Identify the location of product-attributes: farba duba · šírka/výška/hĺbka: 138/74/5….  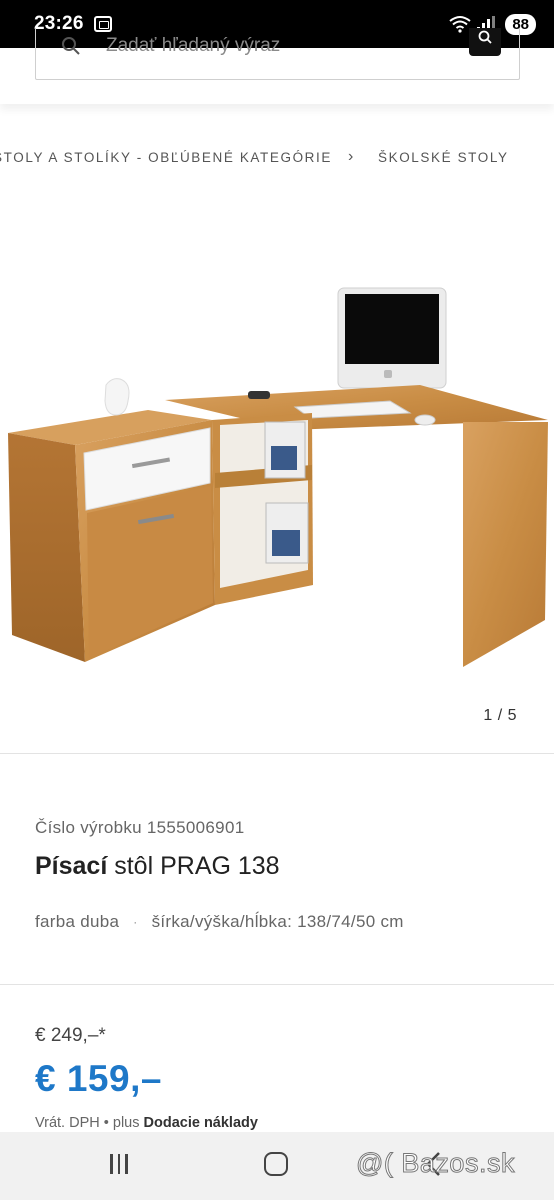
(219, 922).